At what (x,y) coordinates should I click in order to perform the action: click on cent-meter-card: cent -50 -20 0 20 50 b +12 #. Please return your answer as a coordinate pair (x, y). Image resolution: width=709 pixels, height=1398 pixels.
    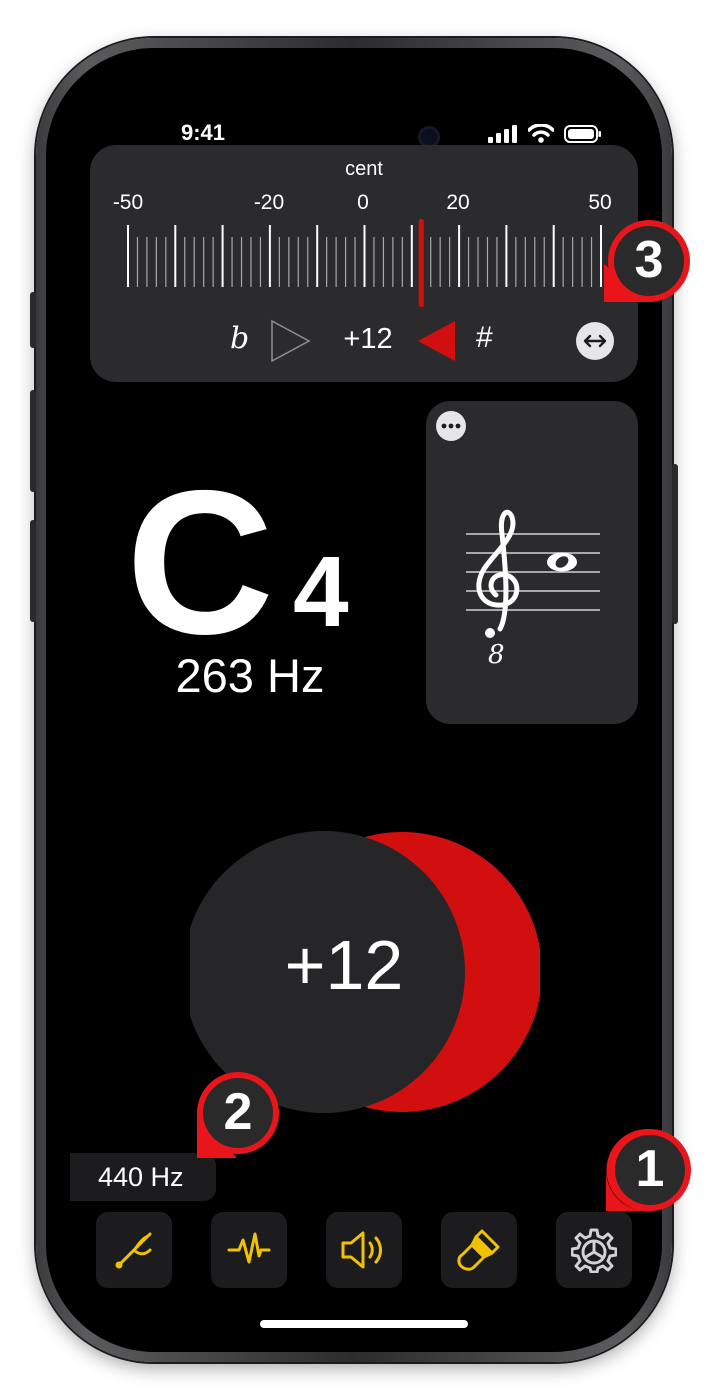
    Looking at the image, I should click on (364, 263).